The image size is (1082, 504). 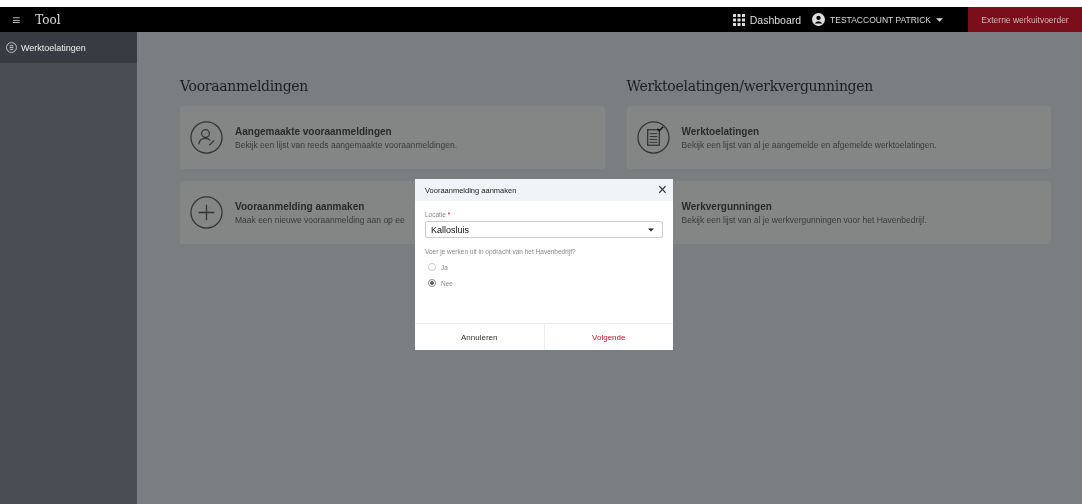 I want to click on section-heading: Vooraanmeldingen, so click(x=245, y=86).